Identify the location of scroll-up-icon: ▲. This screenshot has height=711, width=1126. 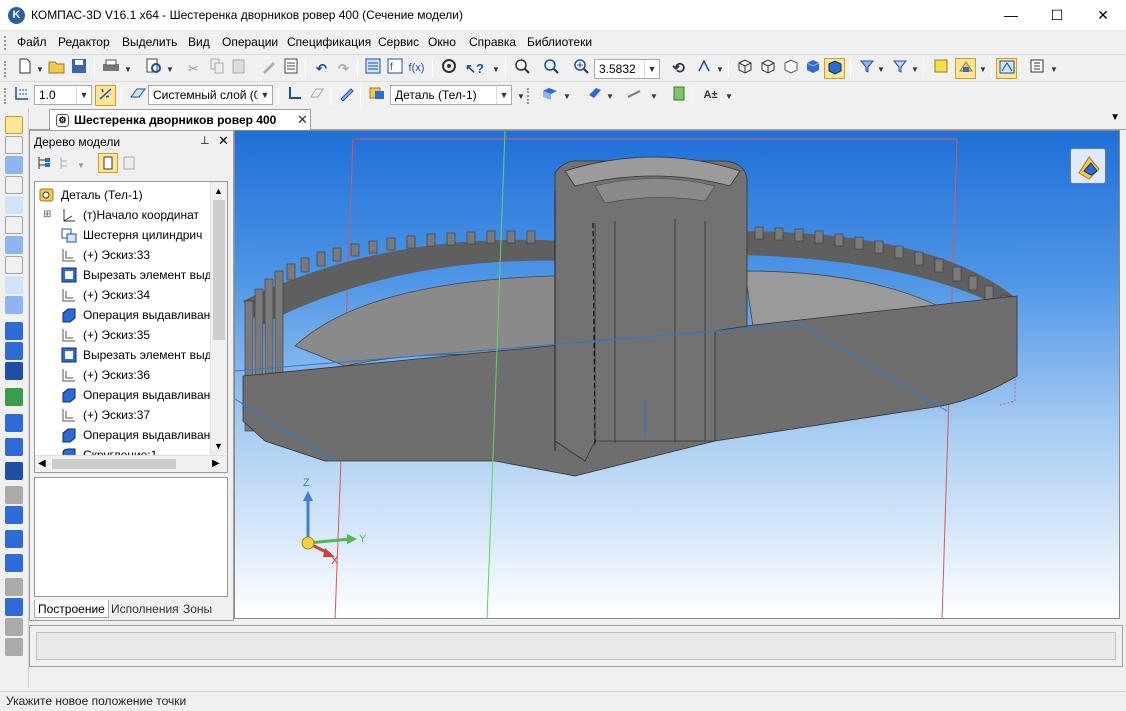
(218, 191).